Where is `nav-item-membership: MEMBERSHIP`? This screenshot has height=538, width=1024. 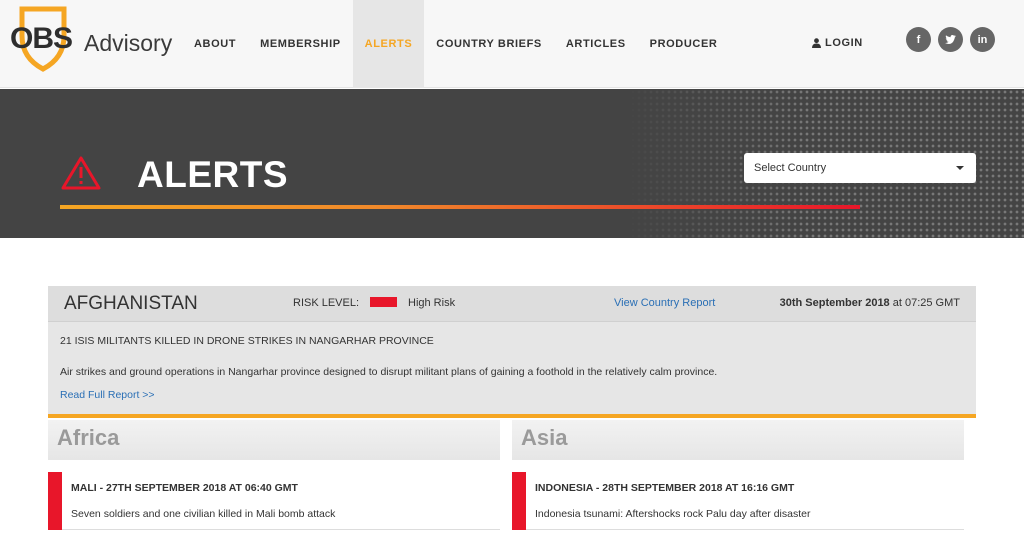 nav-item-membership: MEMBERSHIP is located at coordinates (300, 44).